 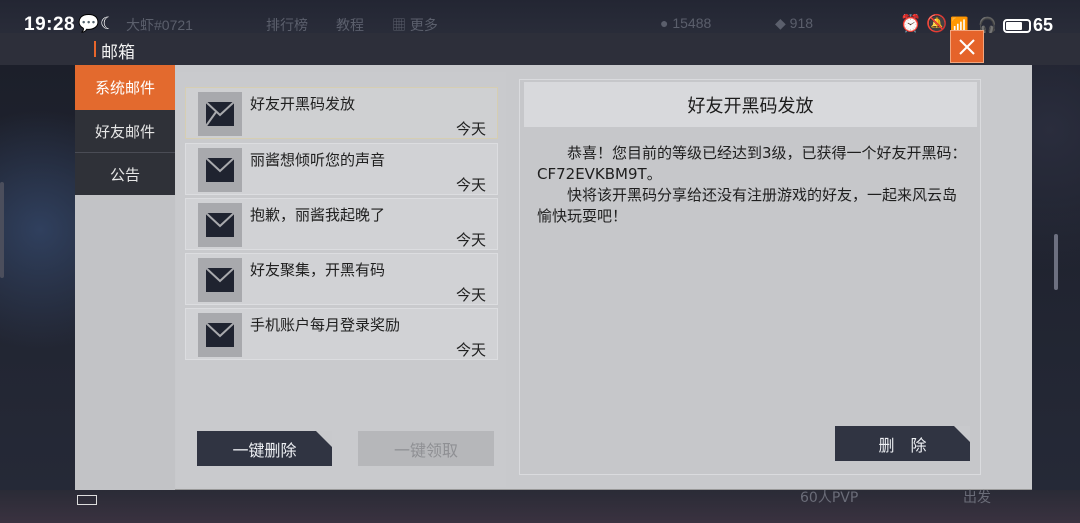 What do you see at coordinates (747, 205) in the screenshot?
I see `mail-detail-paragraph: 快将该开黑码分享给还没有注册游戏的好友，一起来风云岛愉快玩耍吧！` at bounding box center [747, 205].